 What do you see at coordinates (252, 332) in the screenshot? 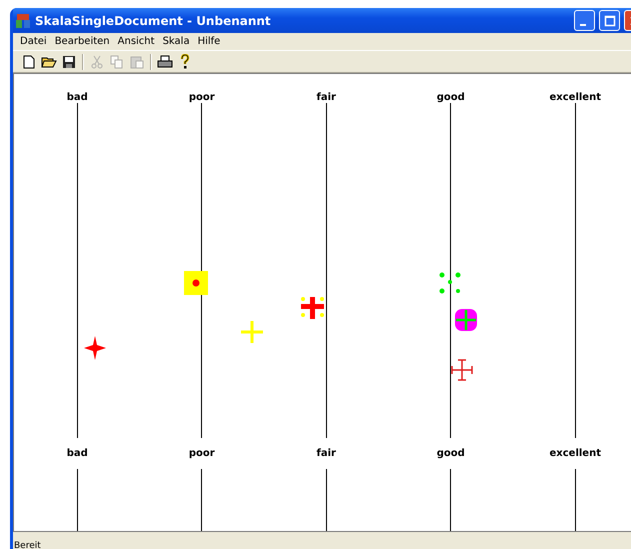
I see `plus-marker` at bounding box center [252, 332].